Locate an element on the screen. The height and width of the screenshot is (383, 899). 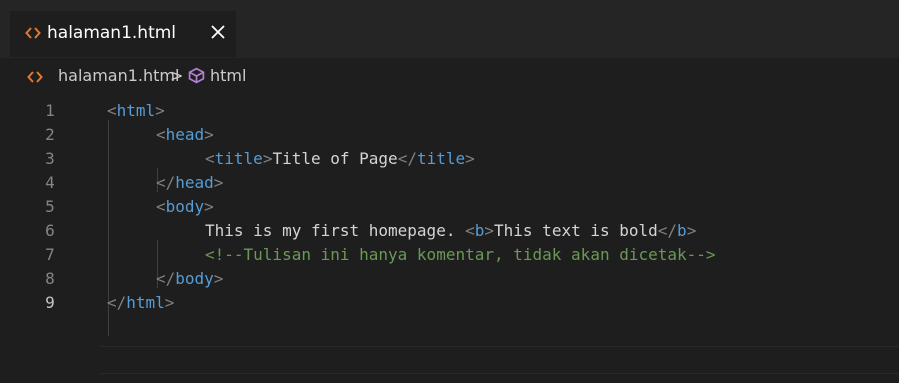
tab-halaman1-html: halaman1.html is located at coordinates (123, 34).